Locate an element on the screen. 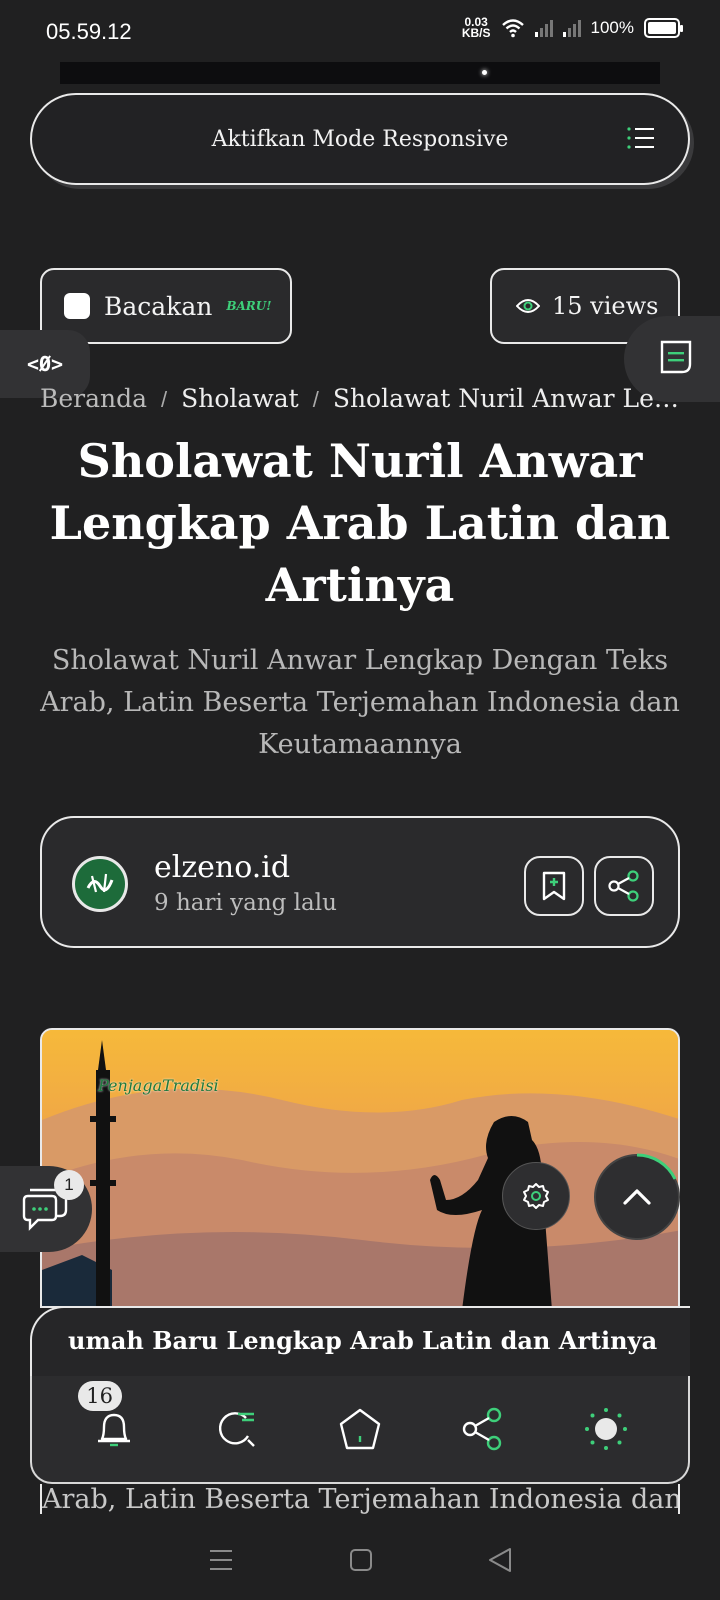 The image size is (720, 1600). nav-home is located at coordinates (360, 1429).